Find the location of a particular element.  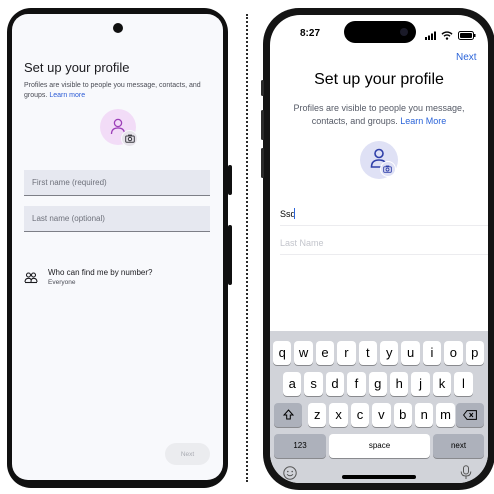

android-power-button is located at coordinates (230, 180).